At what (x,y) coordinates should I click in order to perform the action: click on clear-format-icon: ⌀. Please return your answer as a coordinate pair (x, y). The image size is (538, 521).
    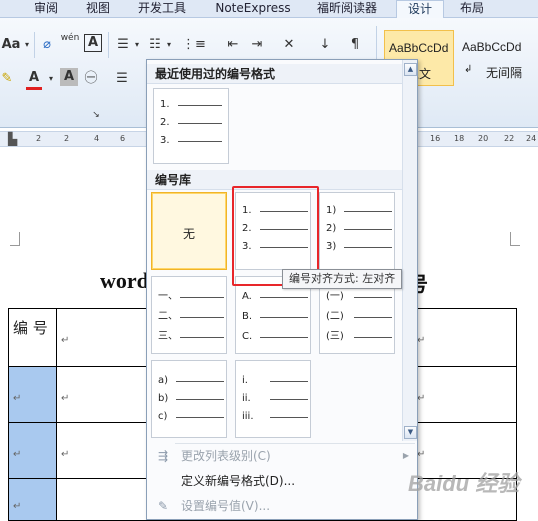
    Looking at the image, I should click on (47, 45).